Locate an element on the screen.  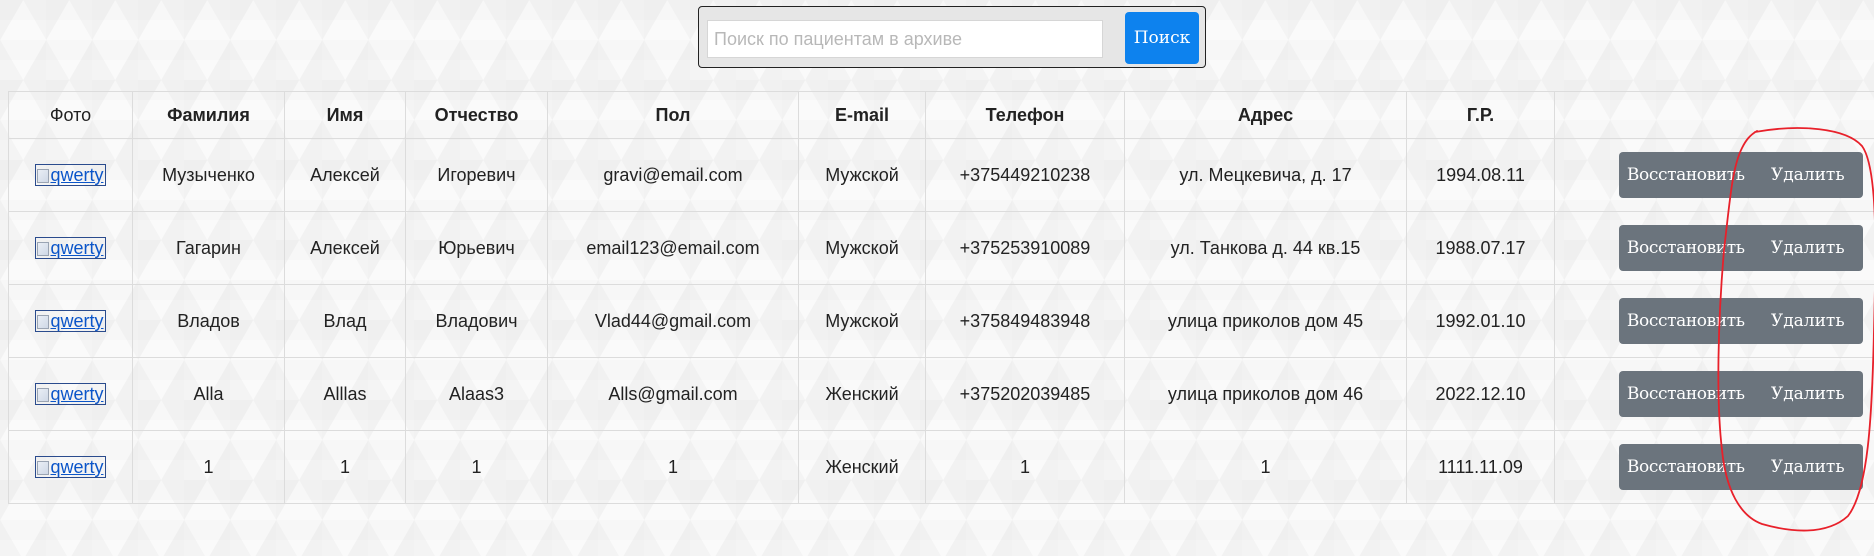
birth-date-cell: 1994.08.11 is located at coordinates (1480, 175).